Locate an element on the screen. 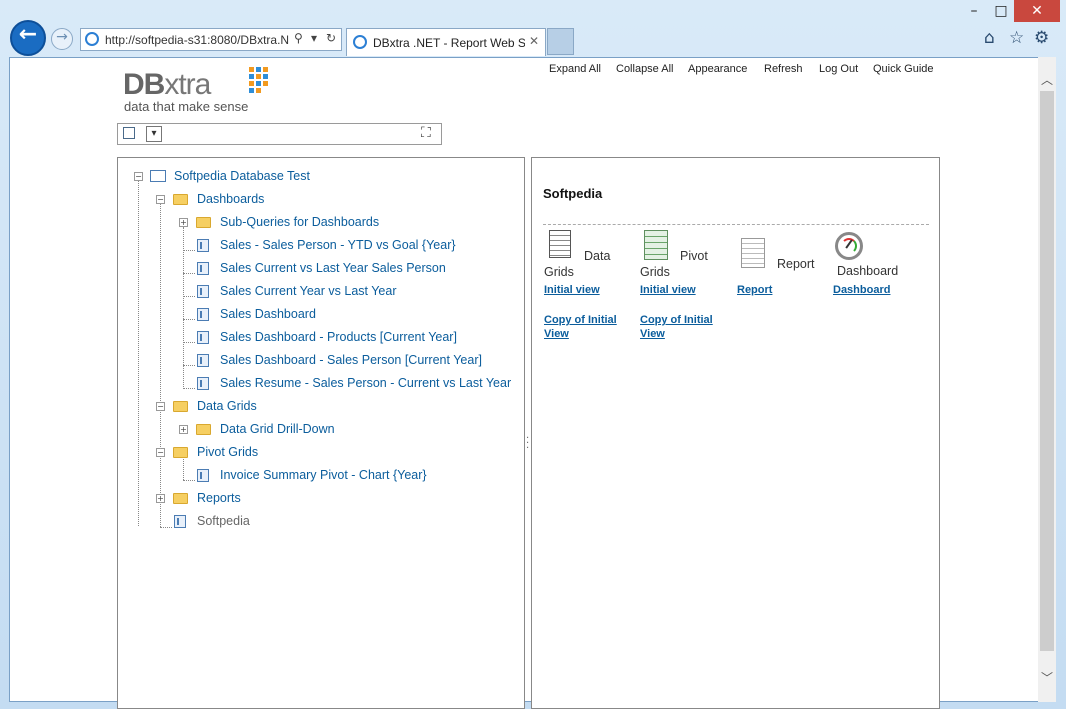 The image size is (1066, 709). logo-dots-icon is located at coordinates (259, 83).